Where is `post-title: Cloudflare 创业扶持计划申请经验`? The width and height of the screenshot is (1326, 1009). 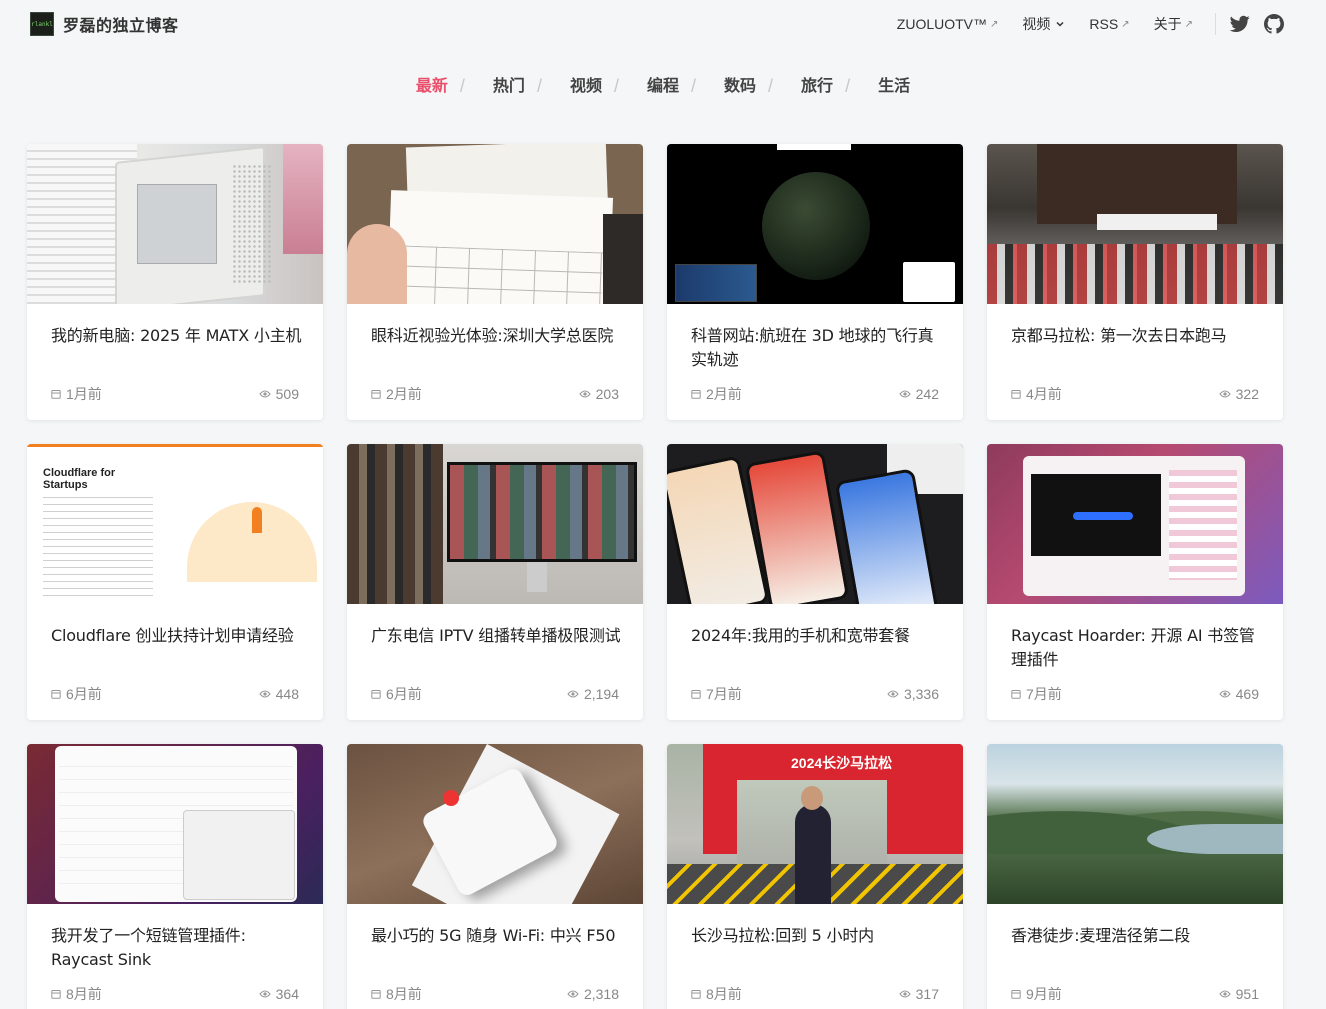
post-title: Cloudflare 创业扶持计划申请经验 is located at coordinates (177, 636).